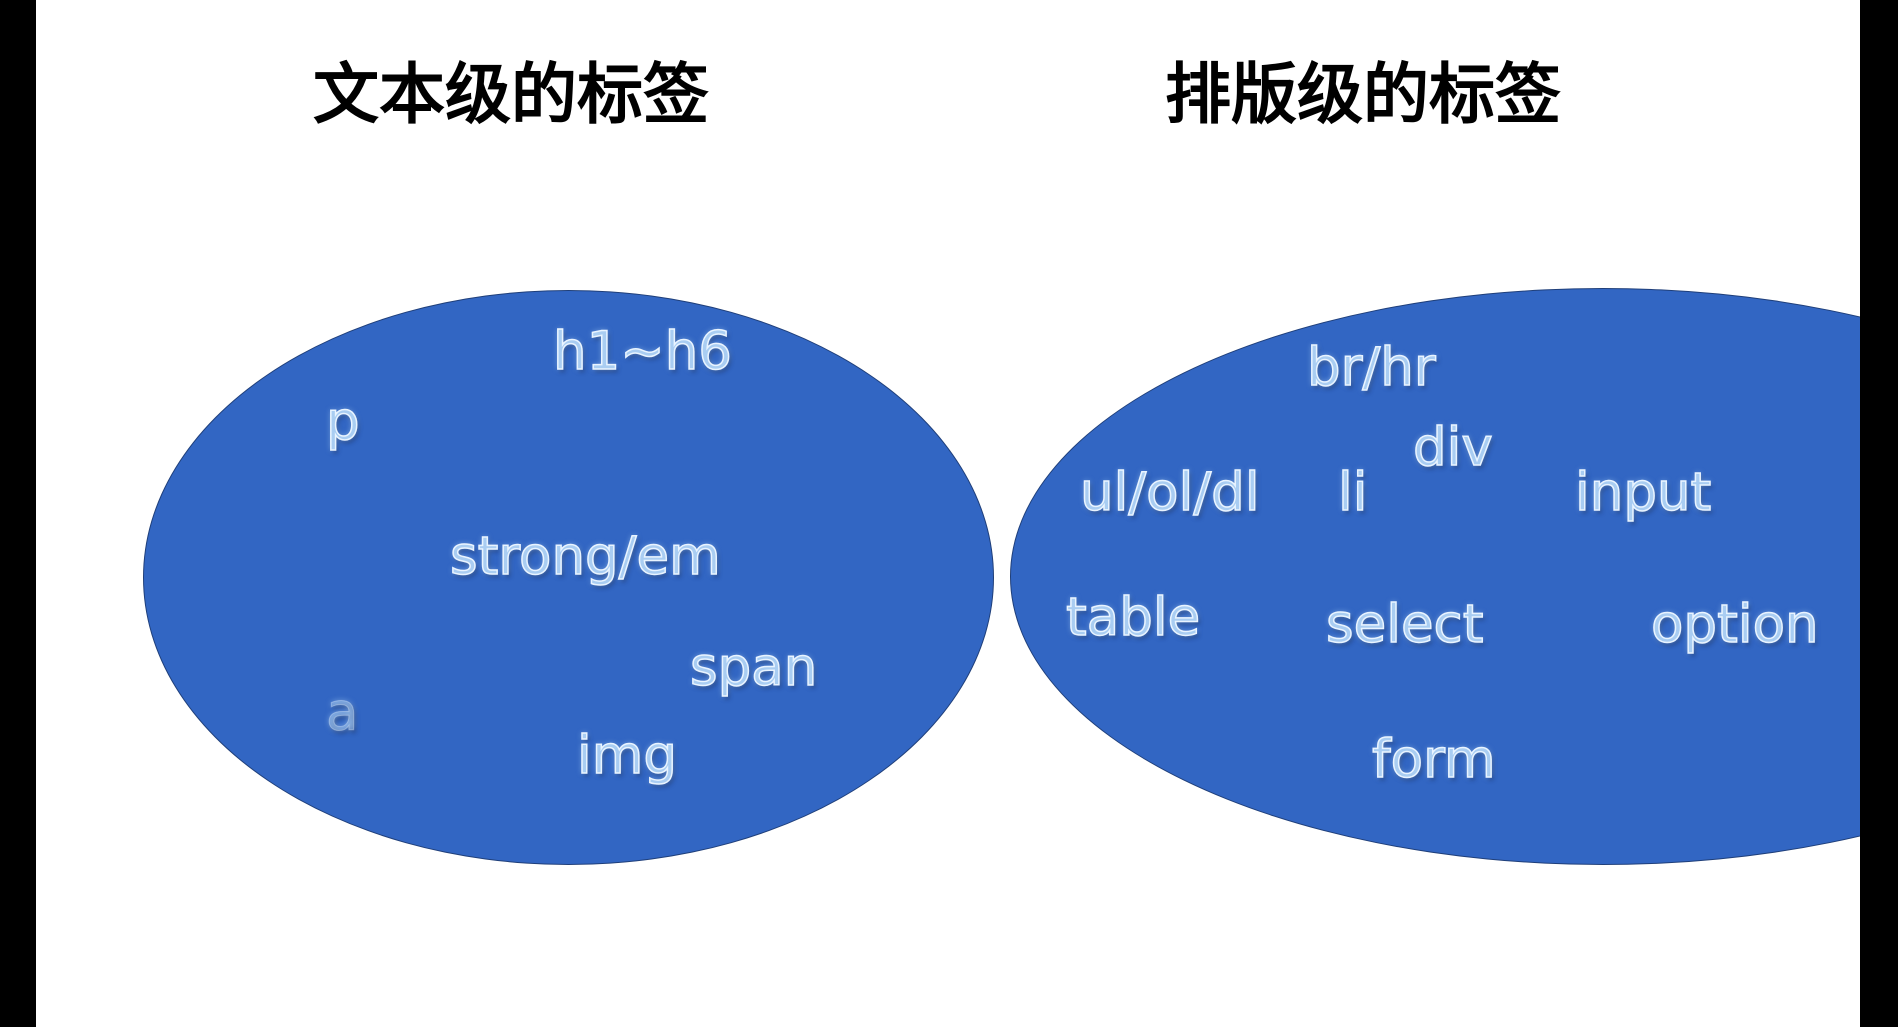 The width and height of the screenshot is (1898, 1027). Describe the element at coordinates (627, 755) in the screenshot. I see `tag-img: img` at that location.